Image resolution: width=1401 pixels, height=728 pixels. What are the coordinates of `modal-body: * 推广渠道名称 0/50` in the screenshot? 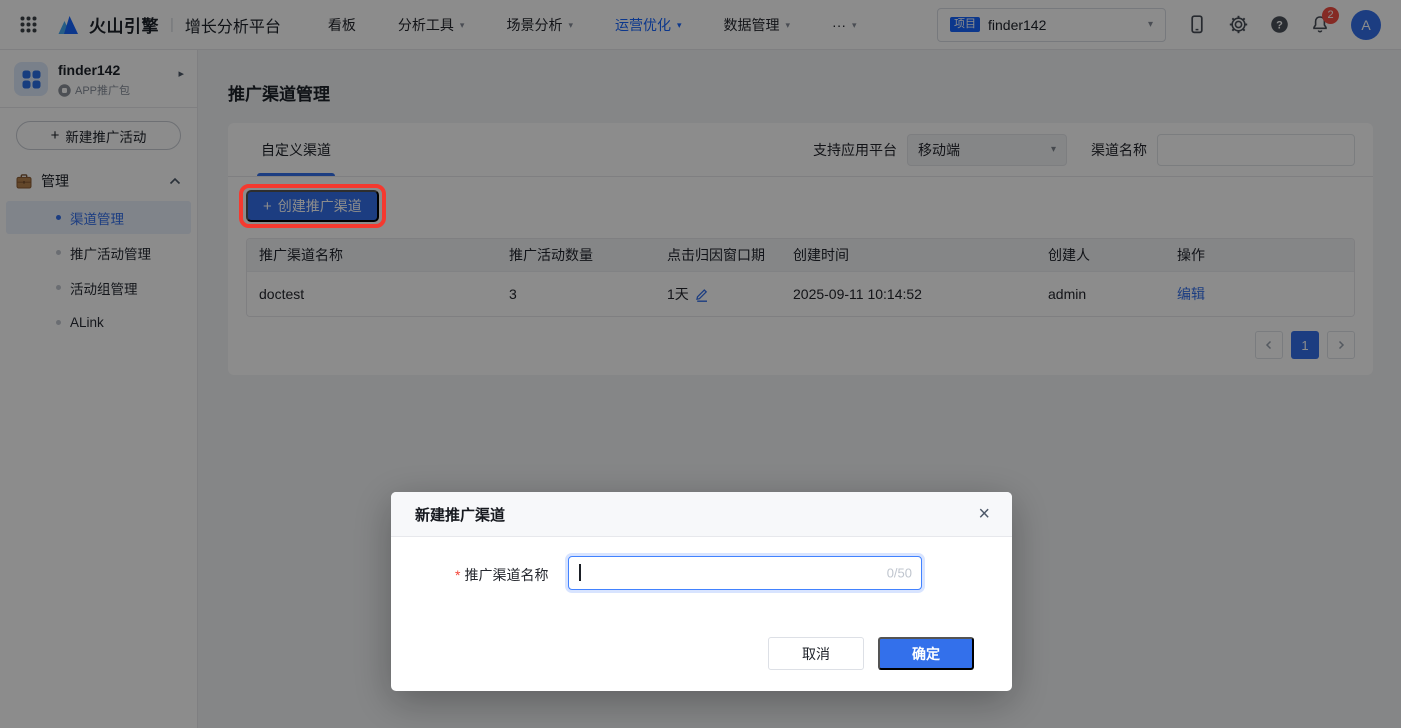 It's located at (701, 592).